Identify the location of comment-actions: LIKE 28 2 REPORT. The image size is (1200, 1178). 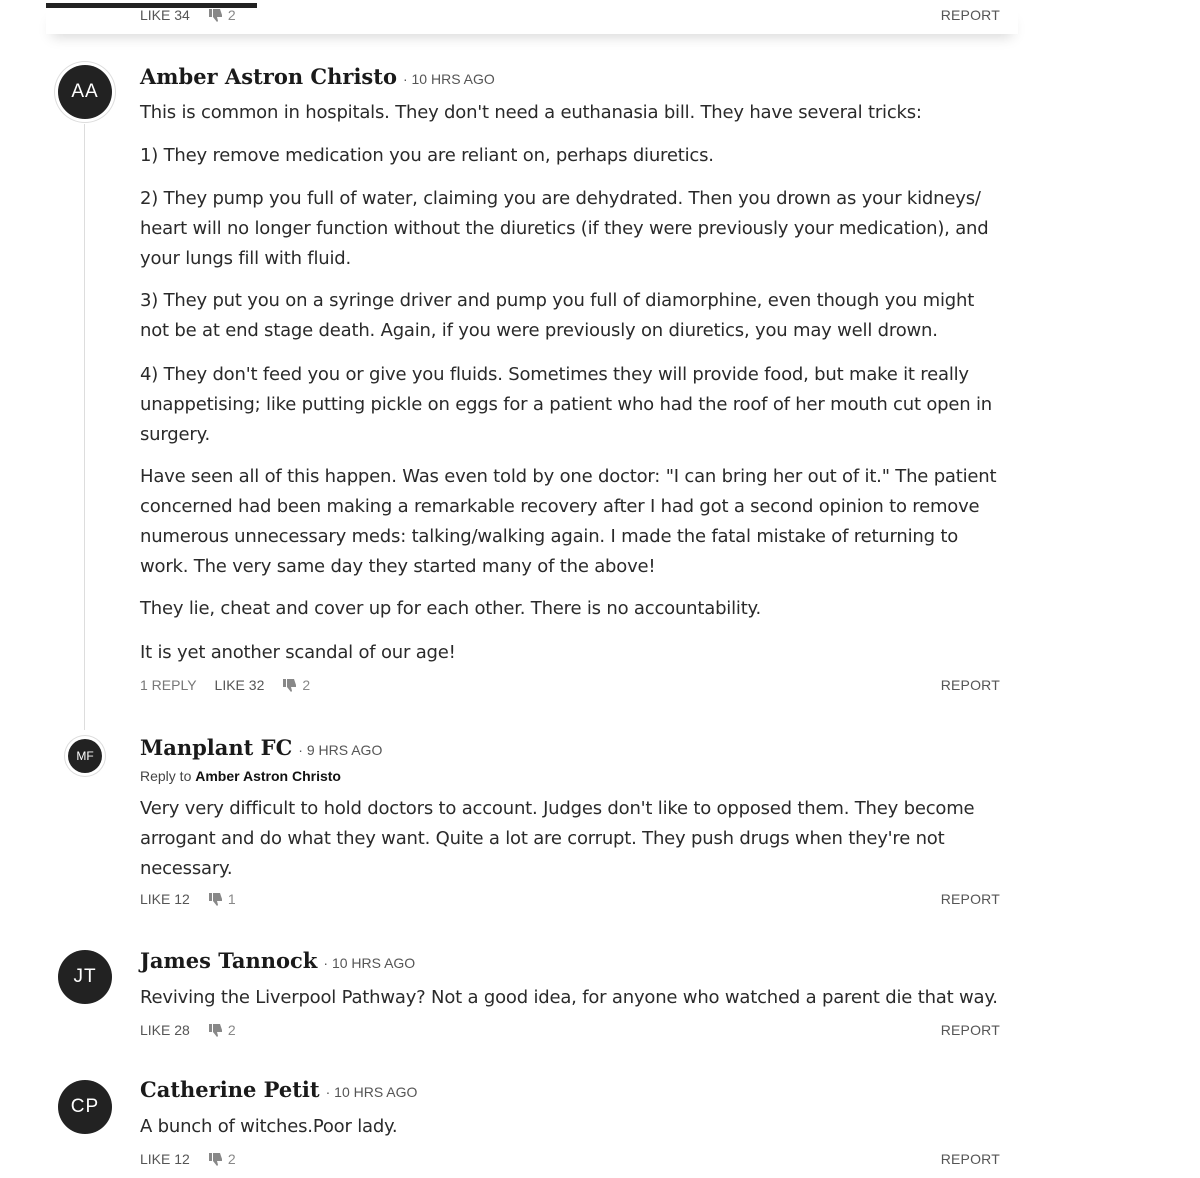
(570, 1030).